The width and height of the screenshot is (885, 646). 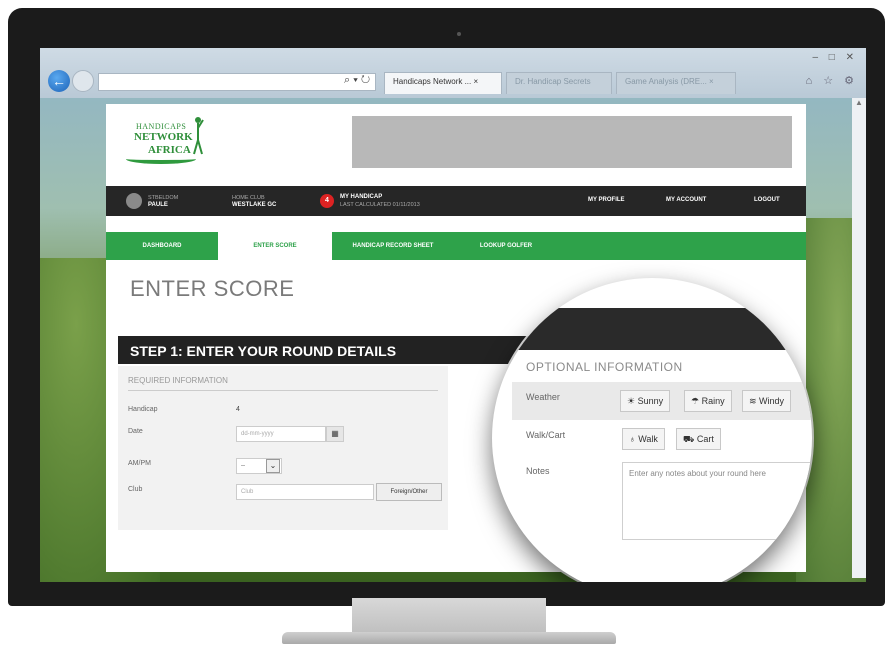 I want to click on scrollbar: ▲, so click(x=859, y=338).